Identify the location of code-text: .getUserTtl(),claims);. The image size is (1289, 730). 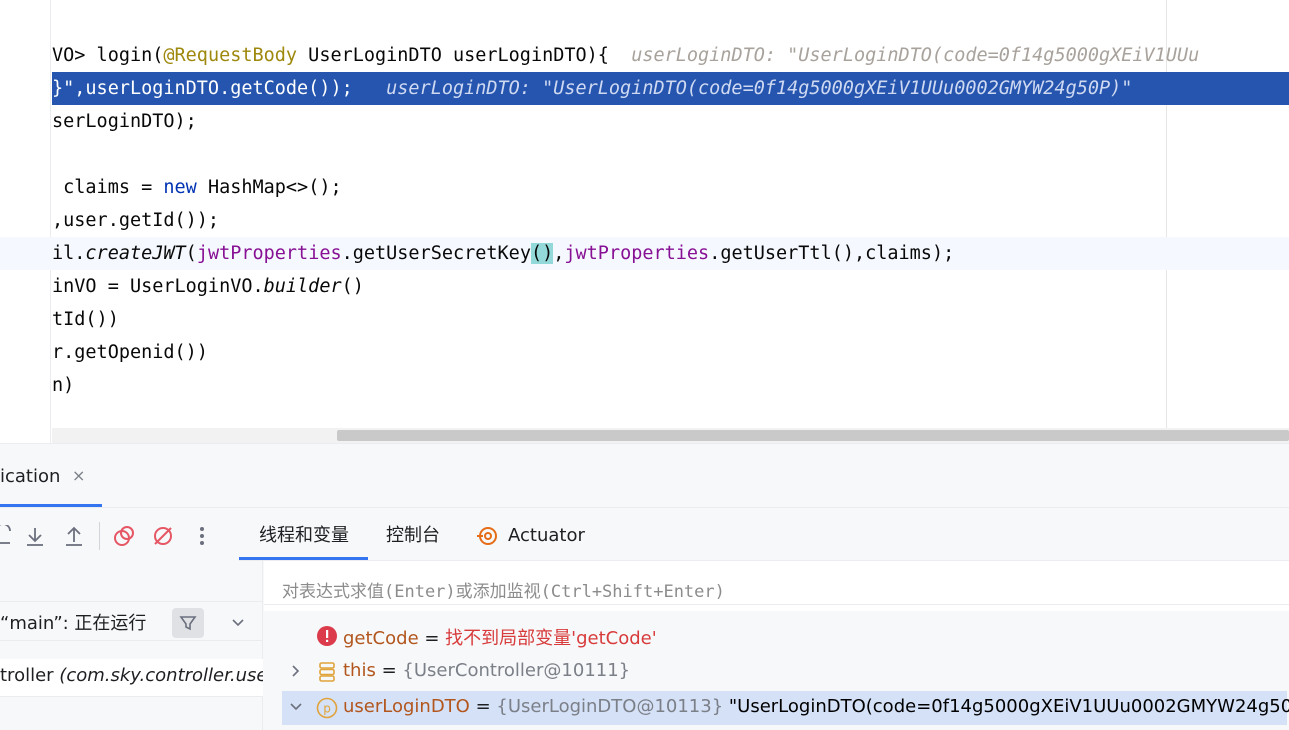
(832, 253).